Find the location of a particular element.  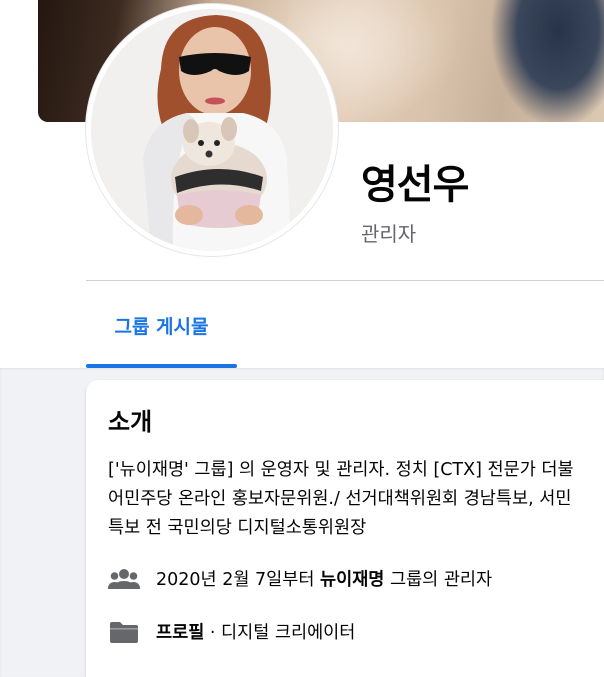

profile-category: · 디지털 크리에이터 is located at coordinates (280, 633).